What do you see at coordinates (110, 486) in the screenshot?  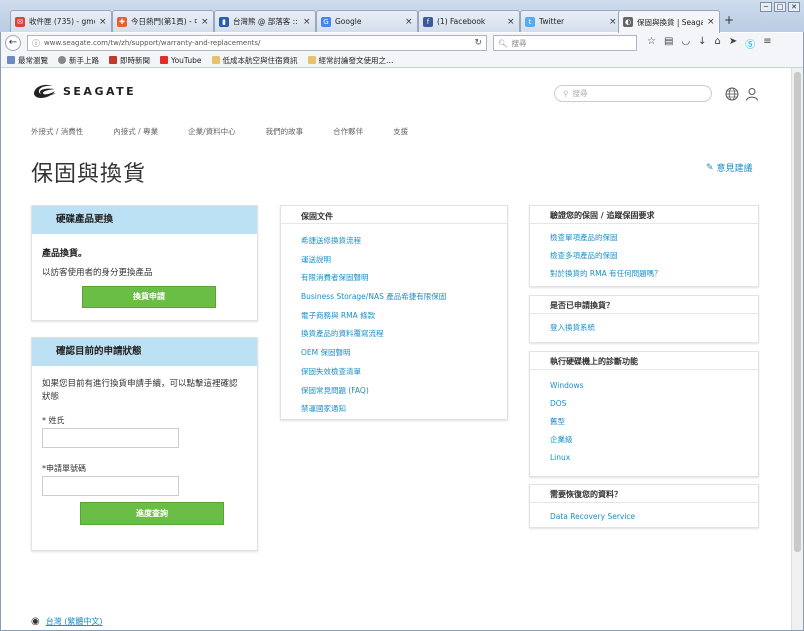 I see `request-number-field` at bounding box center [110, 486].